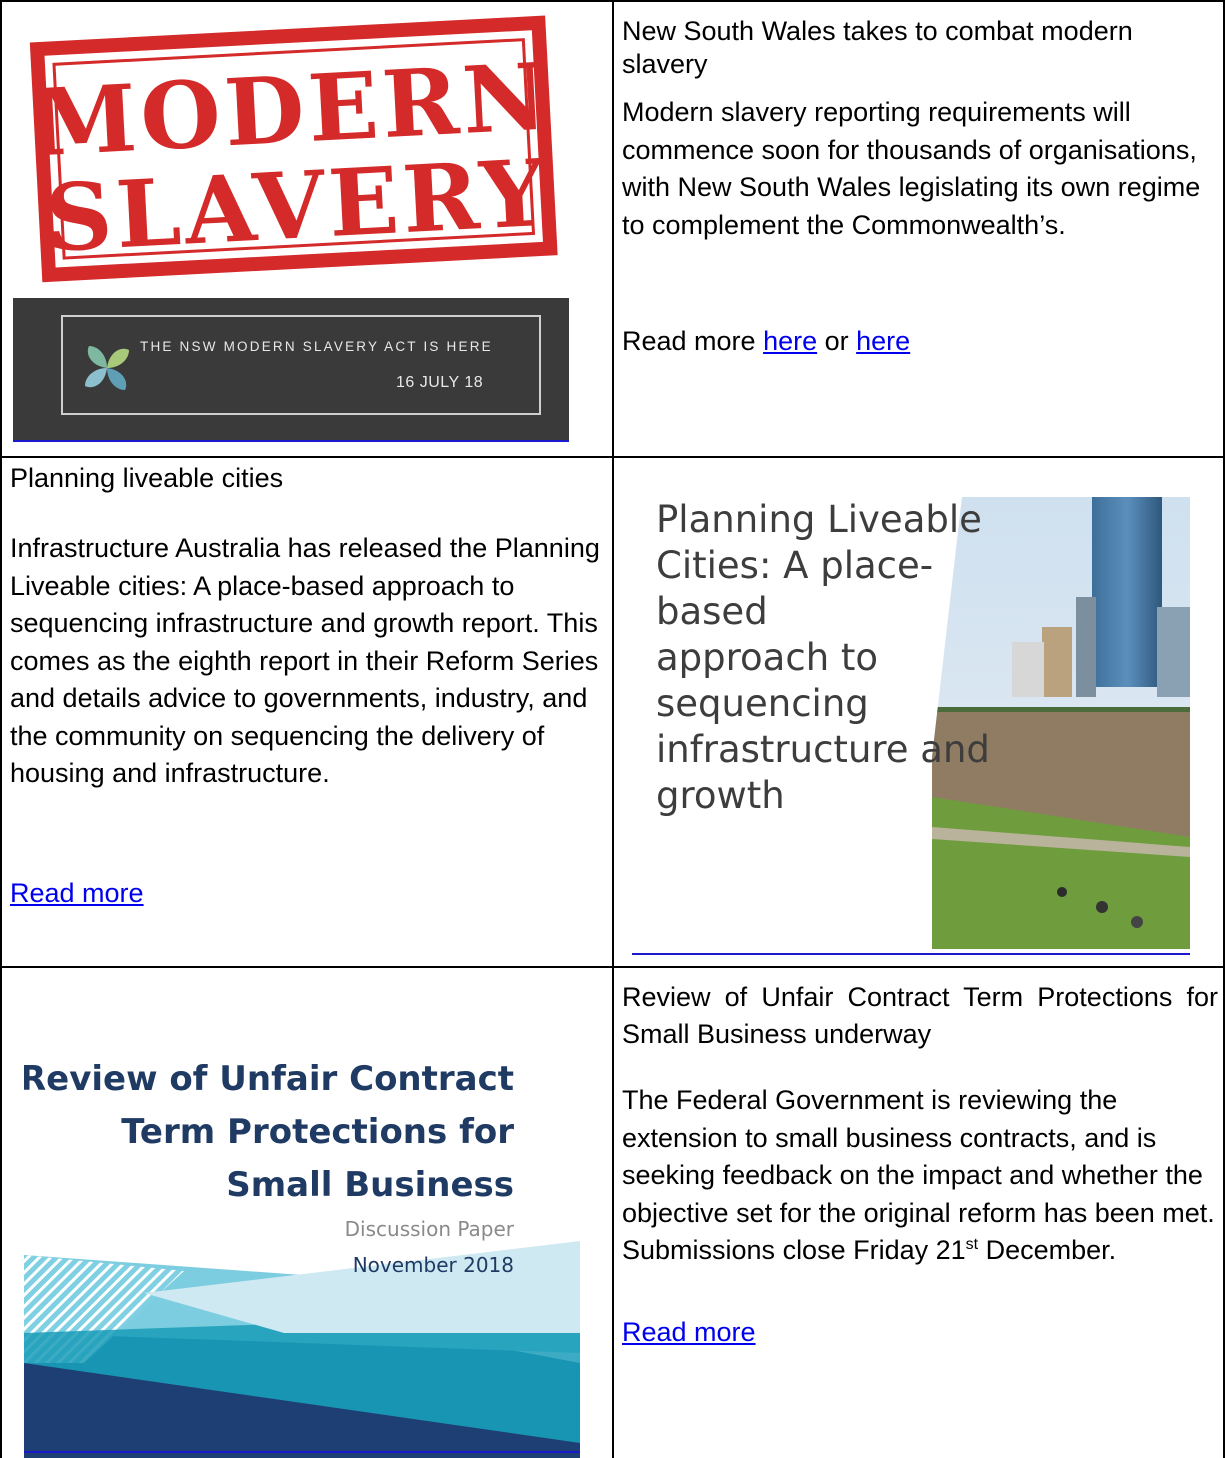 The height and width of the screenshot is (1458, 1225). What do you see at coordinates (972, 1244) in the screenshot?
I see `date-suffix: st` at bounding box center [972, 1244].